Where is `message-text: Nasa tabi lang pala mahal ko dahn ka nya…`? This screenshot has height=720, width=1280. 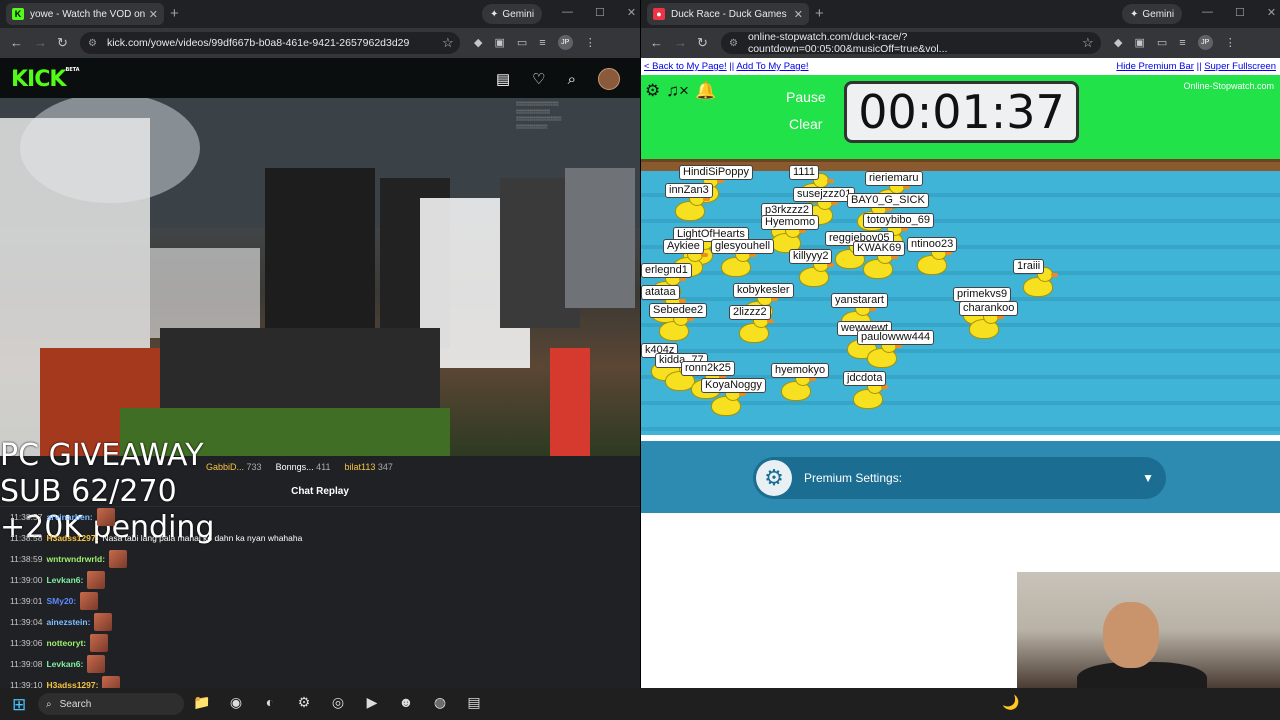
message-text: Nasa tabi lang pala mahal ko dahn ka nya… is located at coordinates (202, 537).